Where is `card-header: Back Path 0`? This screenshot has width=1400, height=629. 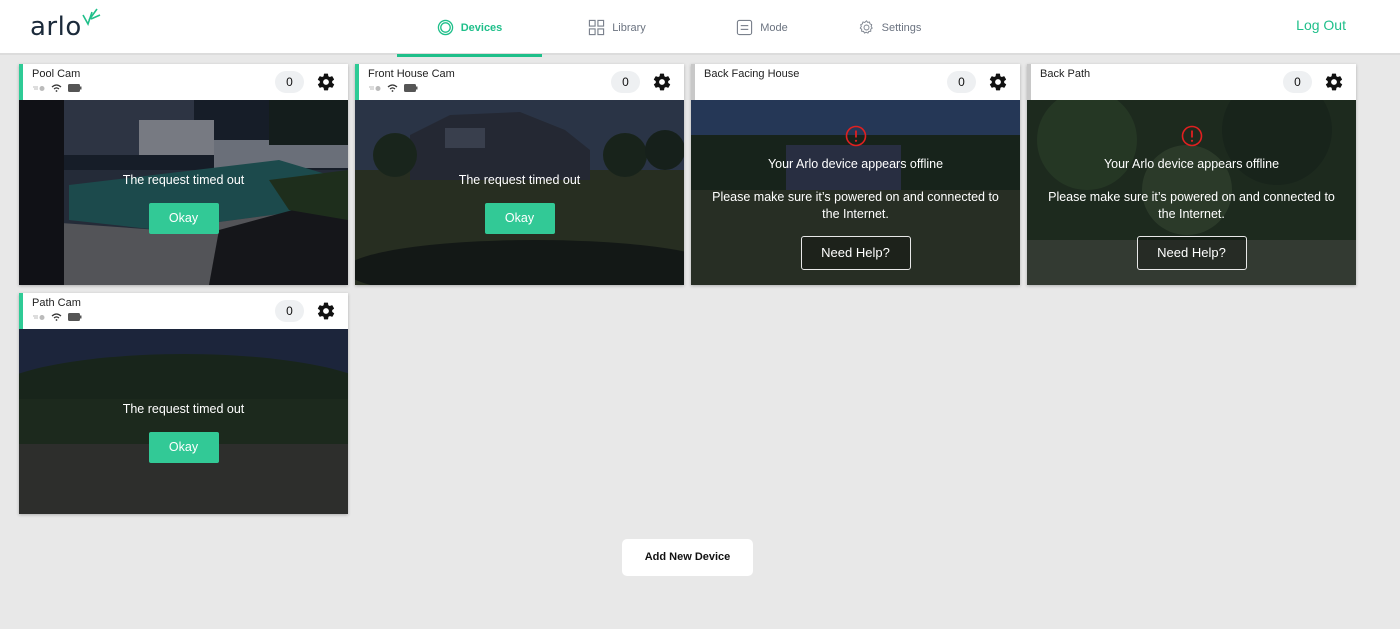 card-header: Back Path 0 is located at coordinates (1191, 82).